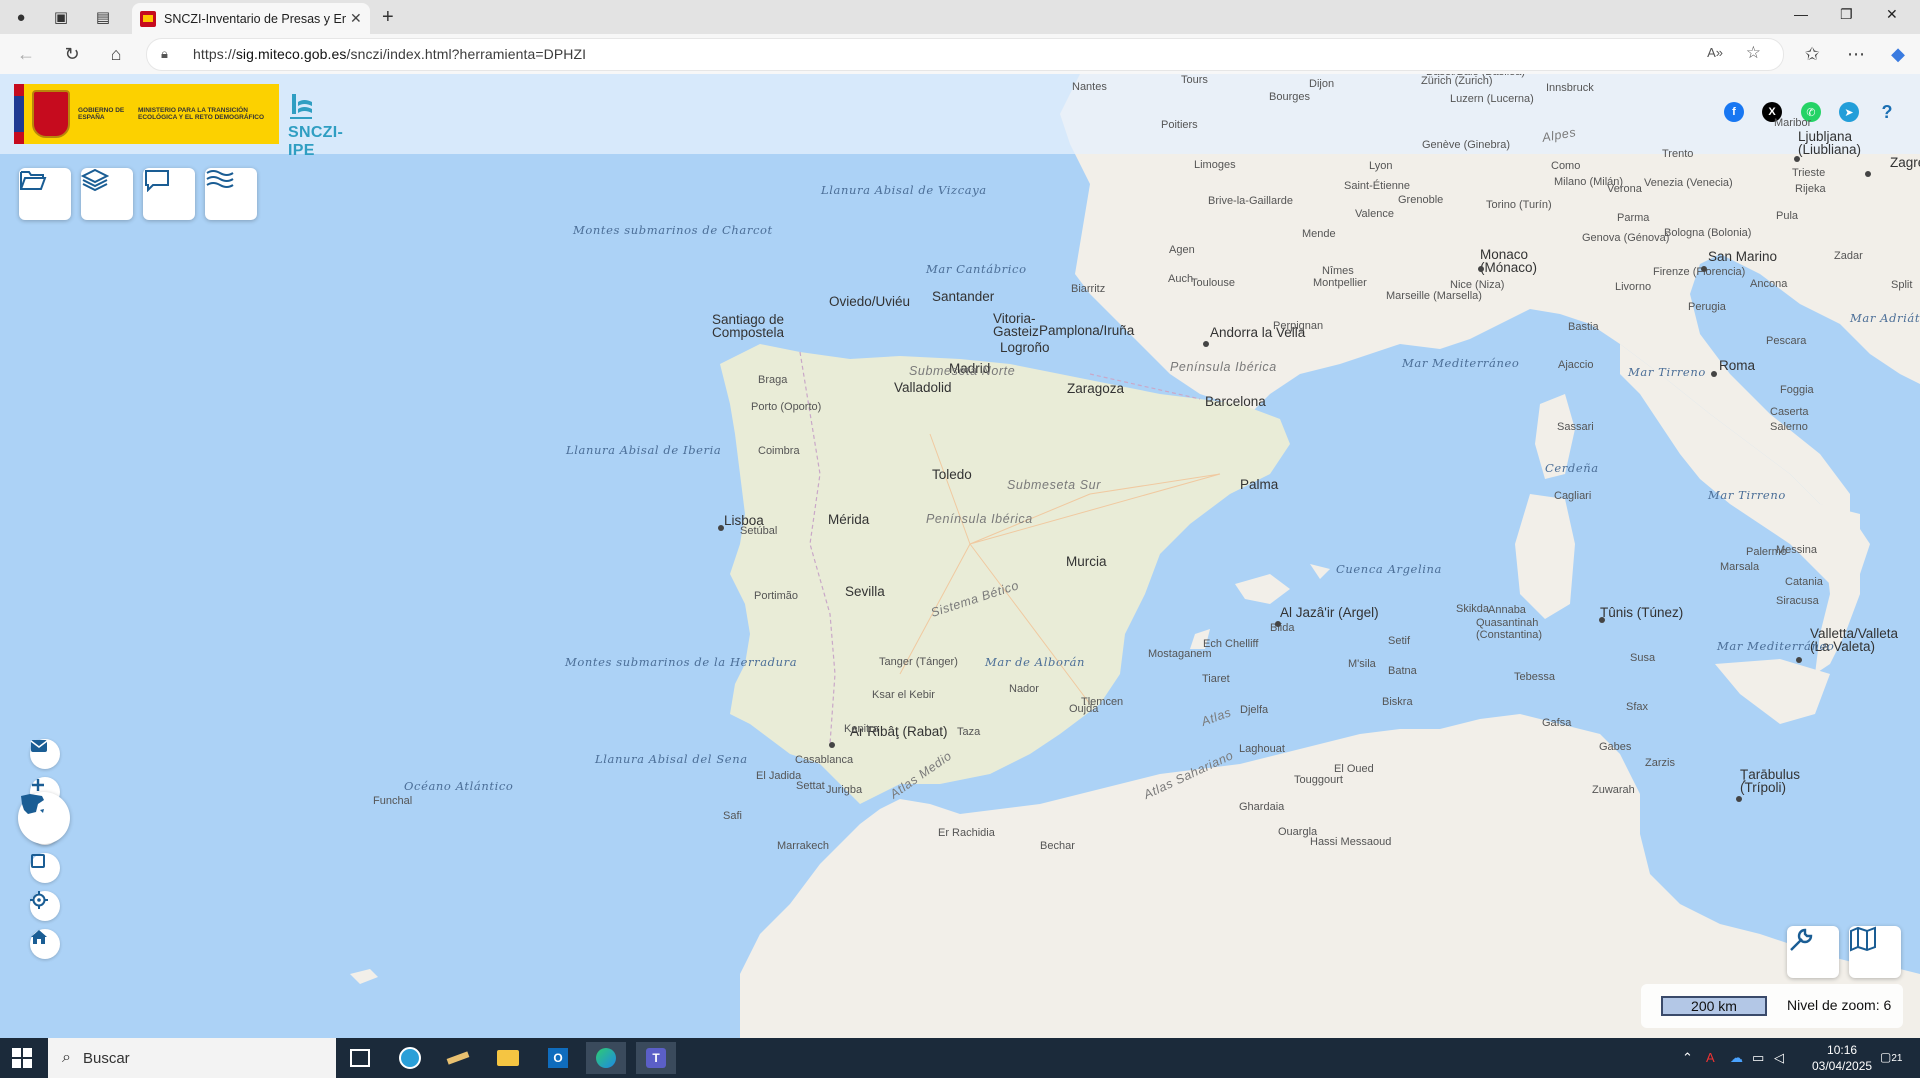 Image resolution: width=1920 pixels, height=1078 pixels. What do you see at coordinates (45, 868) in the screenshot?
I see `full-extent-button` at bounding box center [45, 868].